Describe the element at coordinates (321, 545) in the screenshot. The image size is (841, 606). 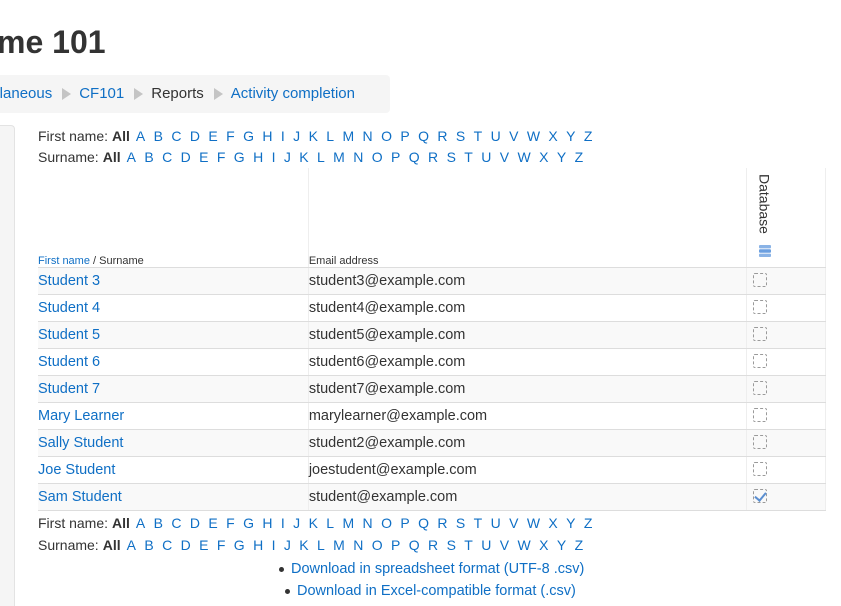
I see `filter-letter-l: L` at that location.